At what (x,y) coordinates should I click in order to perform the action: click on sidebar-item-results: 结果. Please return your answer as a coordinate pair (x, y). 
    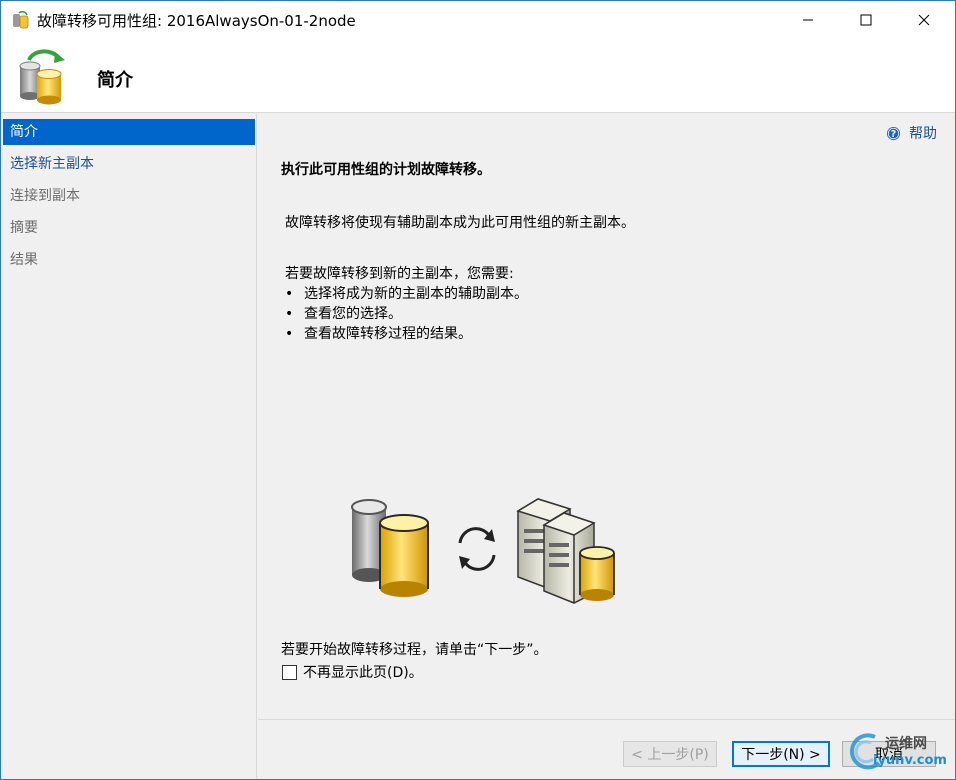
    Looking at the image, I should click on (24, 260).